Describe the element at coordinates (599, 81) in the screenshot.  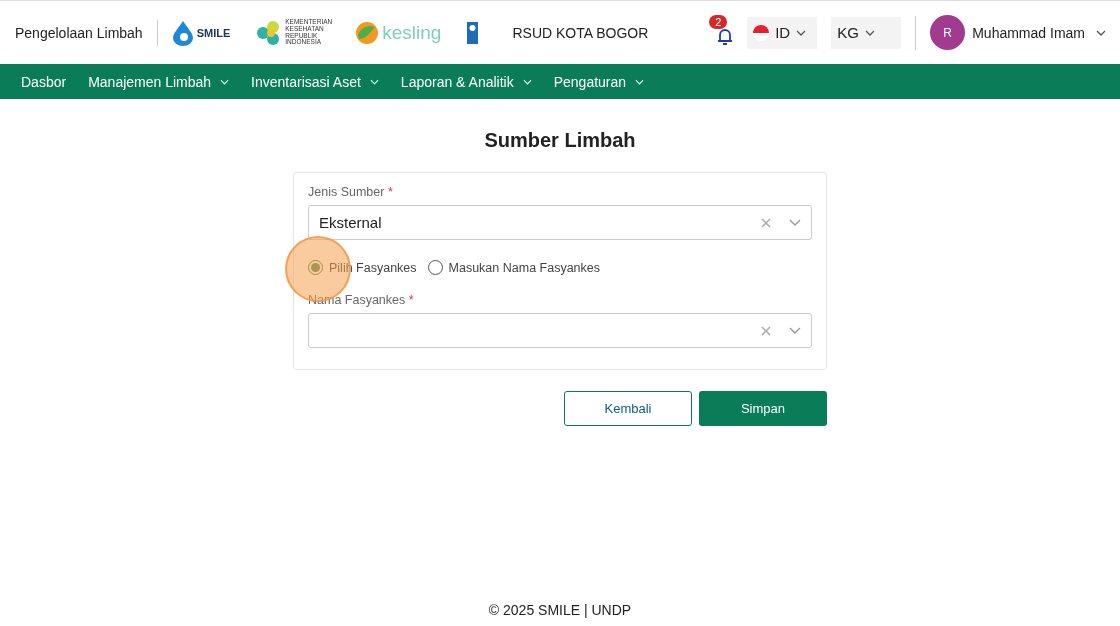
I see `nav-item: Pengaturan` at that location.